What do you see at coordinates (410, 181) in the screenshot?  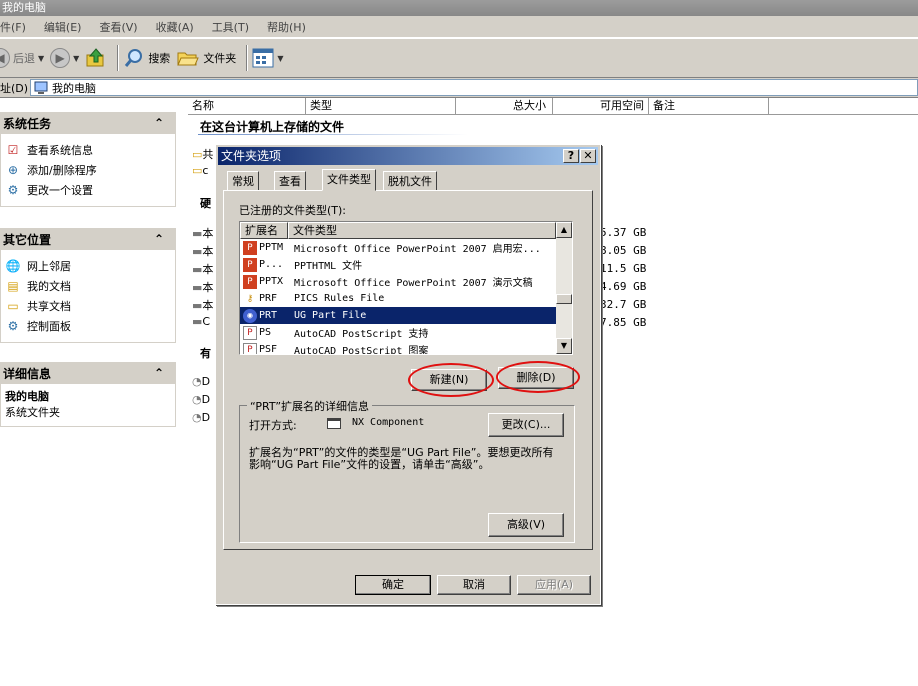 I see `tab-offline-files: 脱机文件` at bounding box center [410, 181].